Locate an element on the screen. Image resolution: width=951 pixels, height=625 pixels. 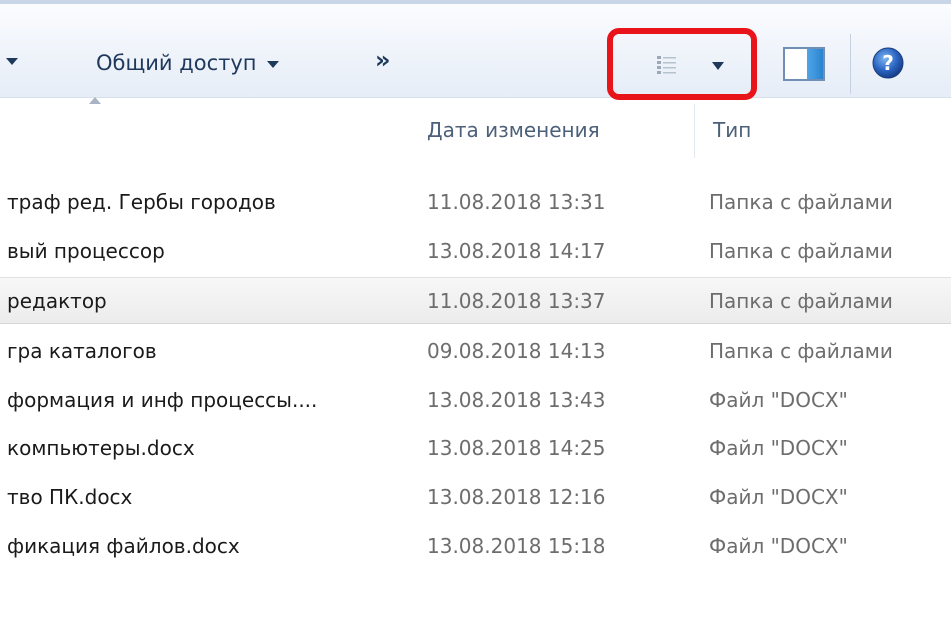
file-date: 13.08.2018 13:43 is located at coordinates (516, 400).